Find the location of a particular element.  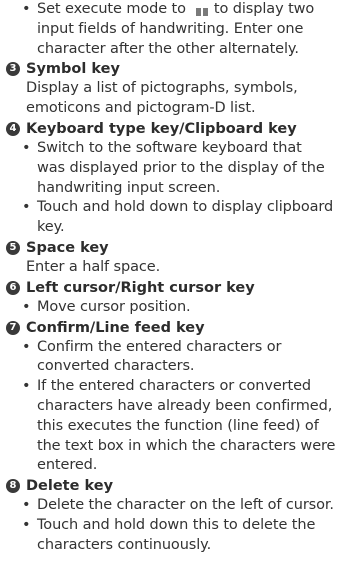

bullet-line: • If the entered characters or converted is located at coordinates (179, 387).